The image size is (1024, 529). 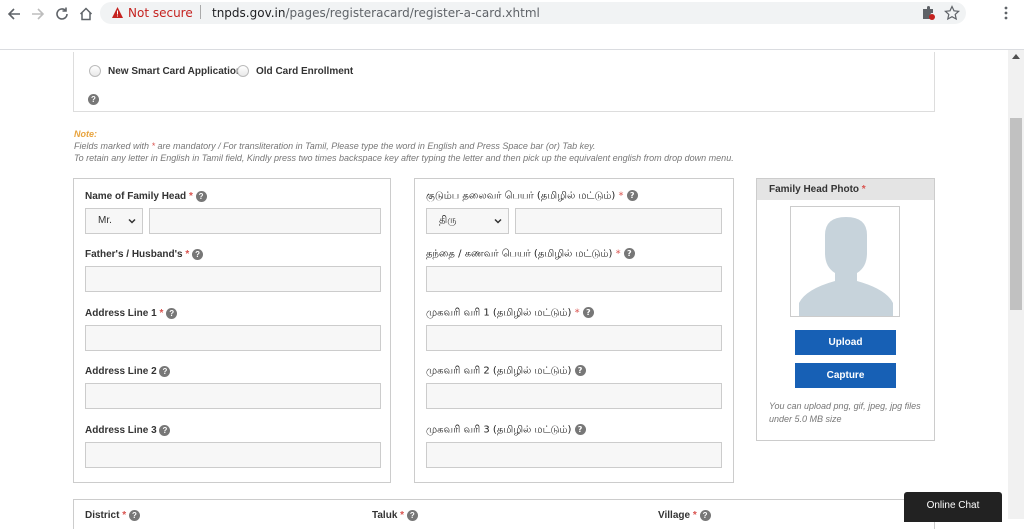 What do you see at coordinates (506, 371) in the screenshot?
I see `tamil-address-line-2-label: முகவரி வரி 2 (தமிழில் மட்டும்) ?` at bounding box center [506, 371].